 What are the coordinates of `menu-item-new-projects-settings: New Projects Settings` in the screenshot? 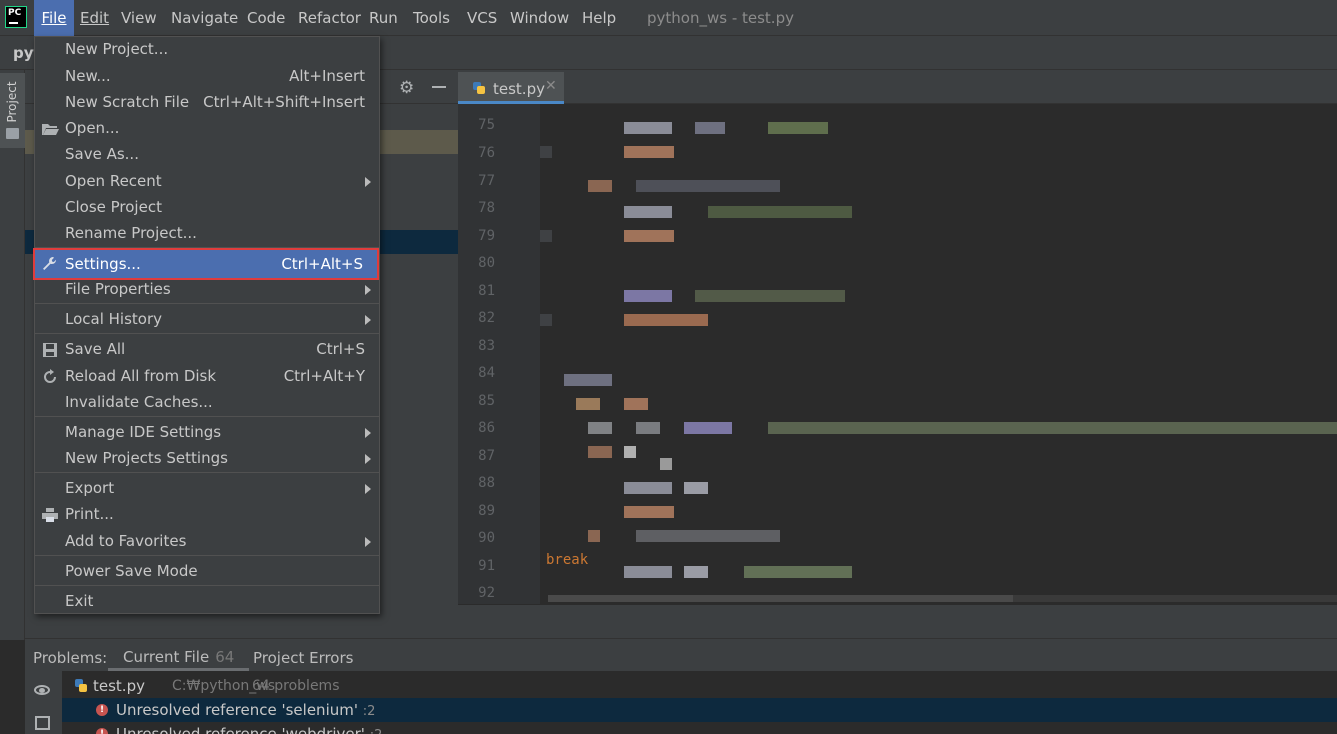 It's located at (207, 459).